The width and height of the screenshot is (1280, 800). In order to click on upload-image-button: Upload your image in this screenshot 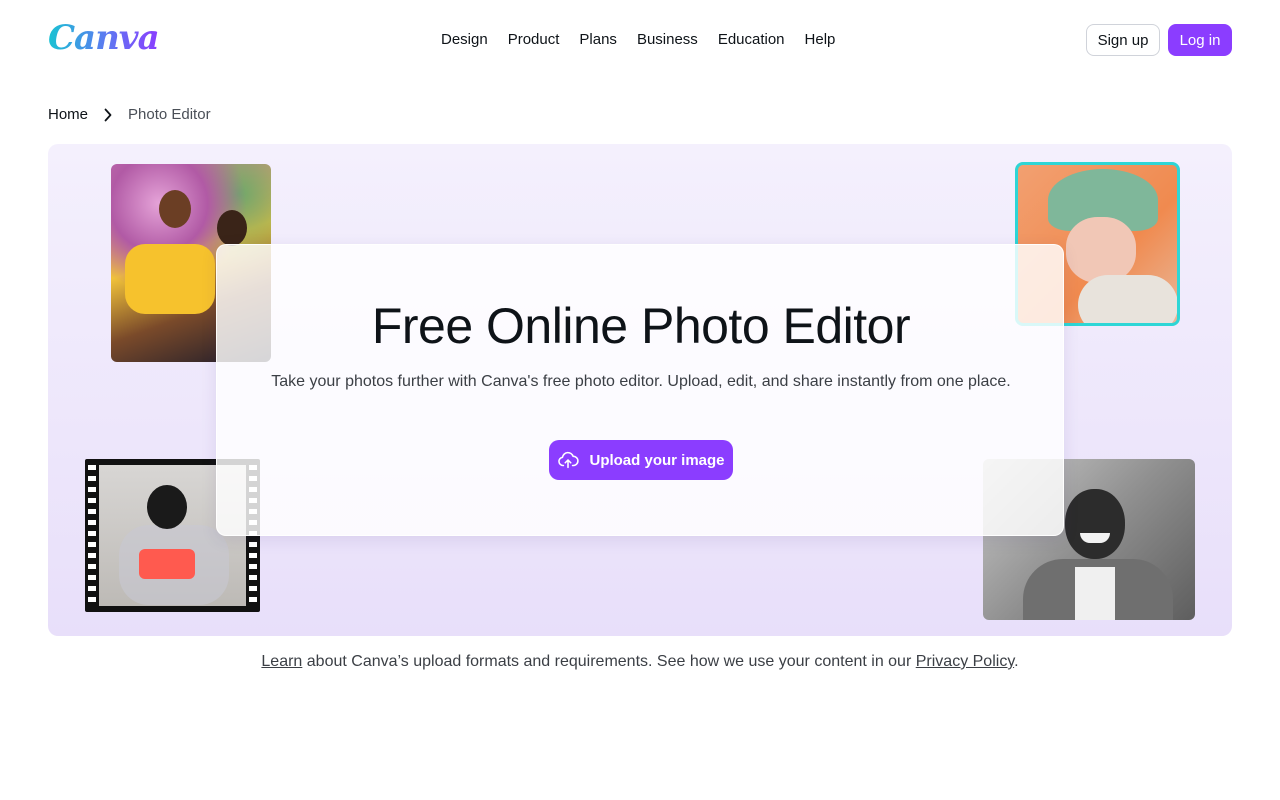, I will do `click(641, 460)`.